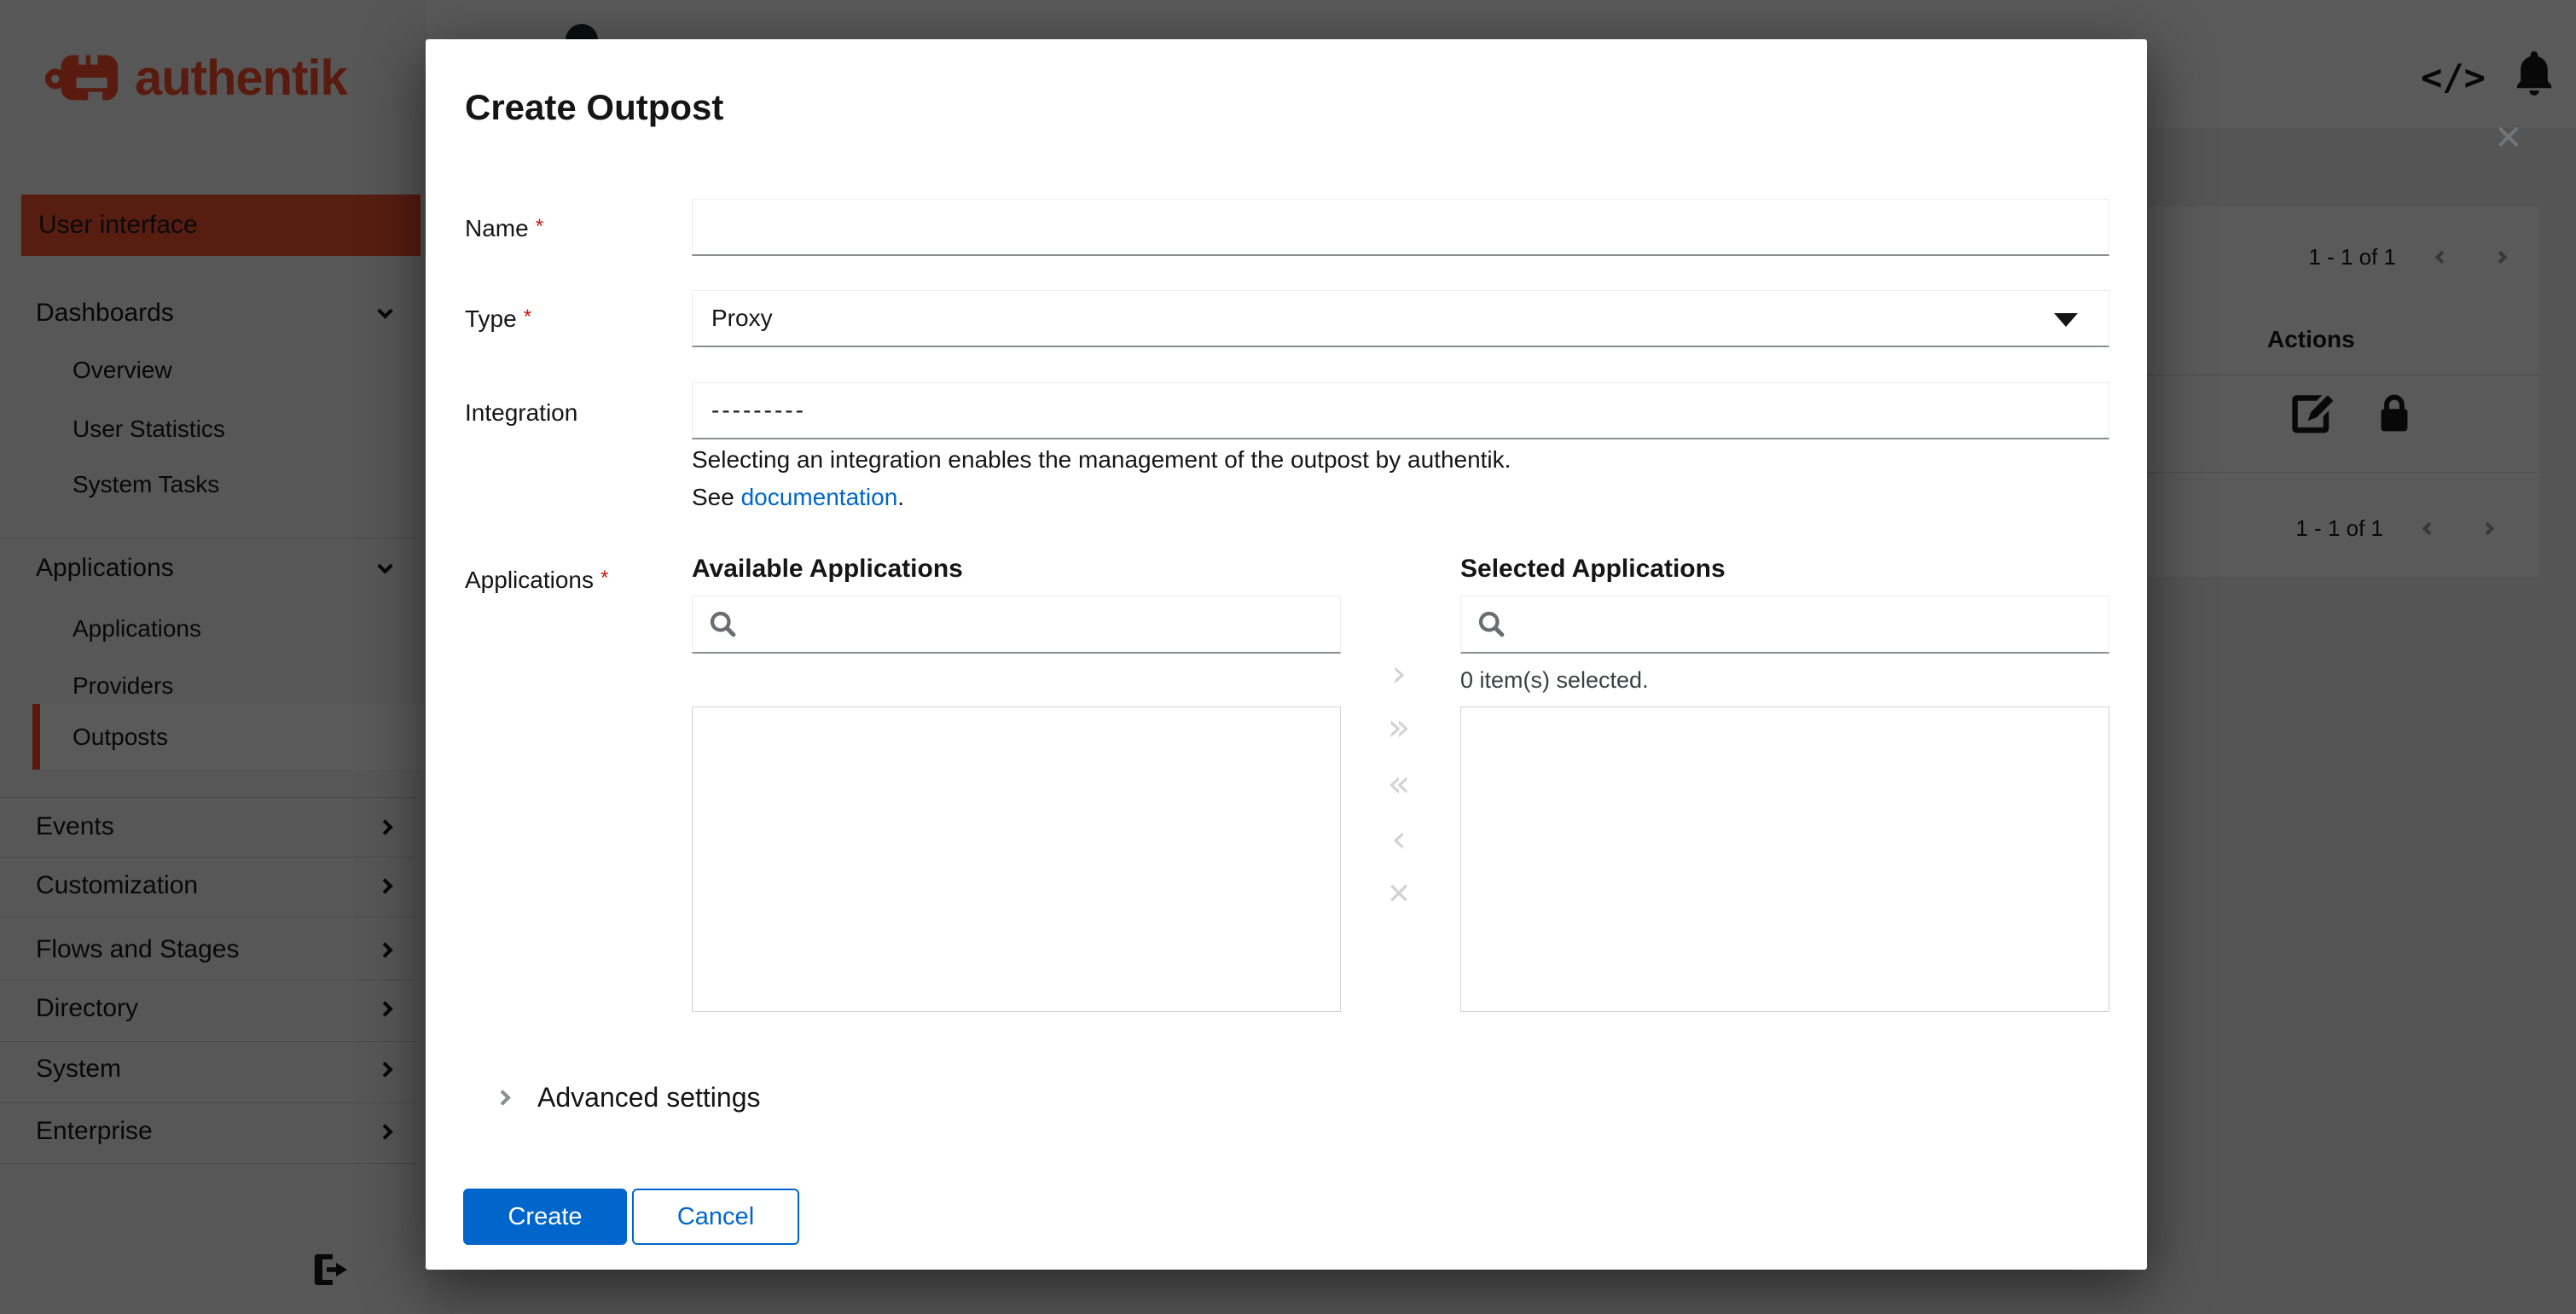 Image resolution: width=2576 pixels, height=1314 pixels. Describe the element at coordinates (498, 318) in the screenshot. I see `type-label: Type *` at that location.